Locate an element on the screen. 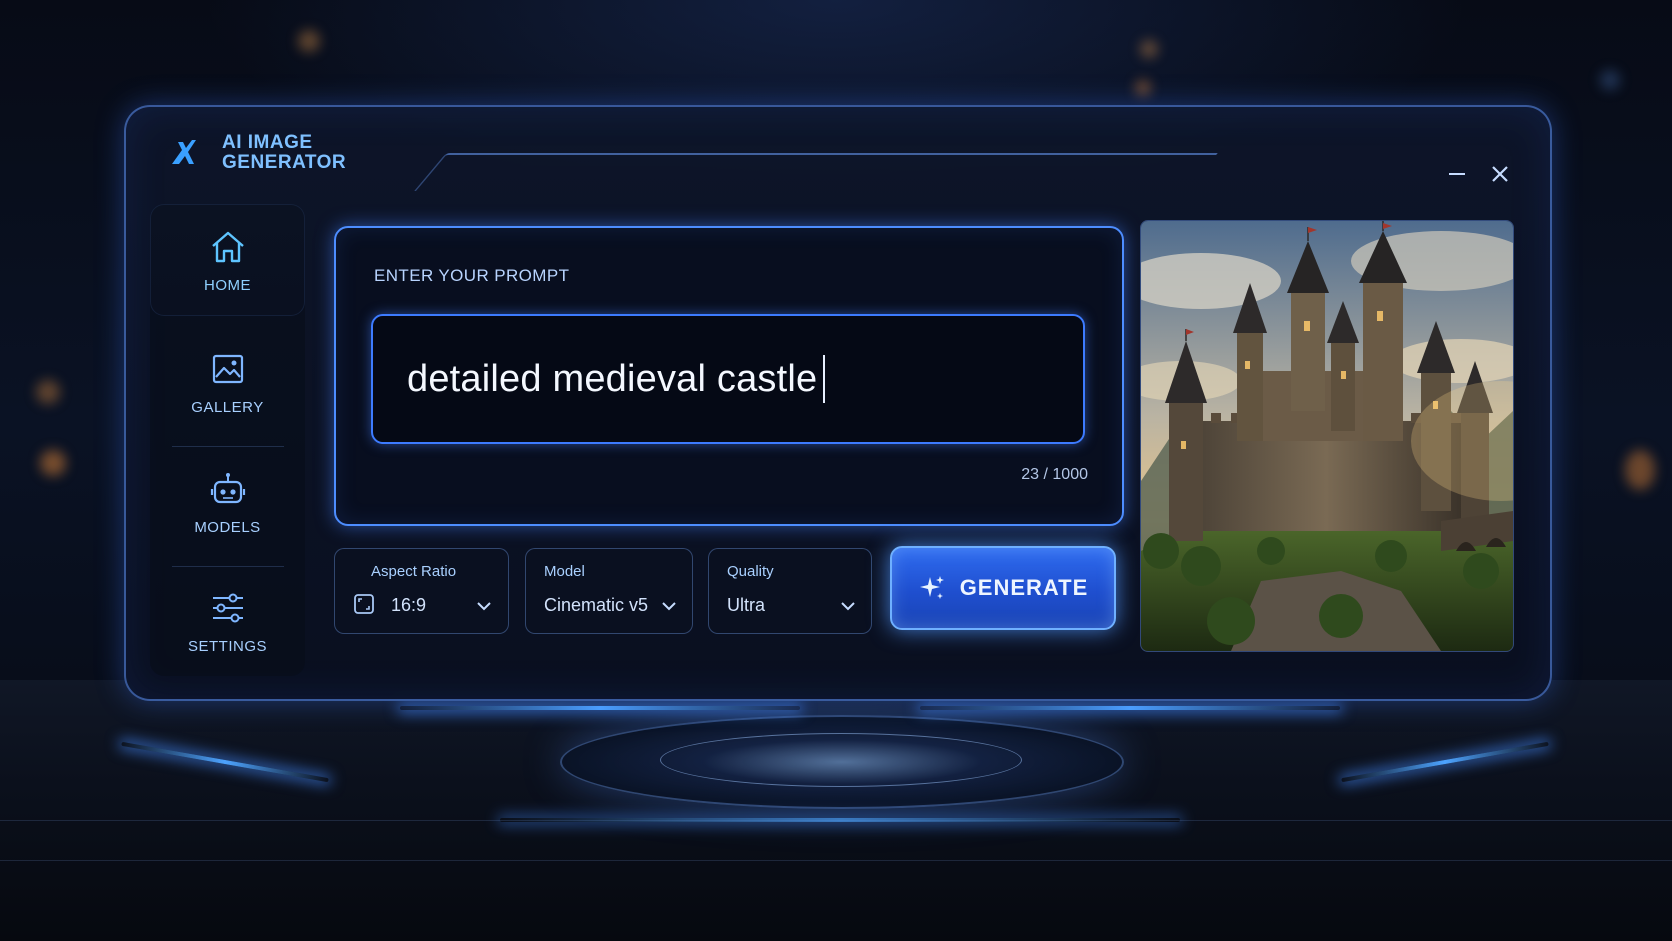 The width and height of the screenshot is (1672, 941). quality-value: Ultra is located at coordinates (746, 605).